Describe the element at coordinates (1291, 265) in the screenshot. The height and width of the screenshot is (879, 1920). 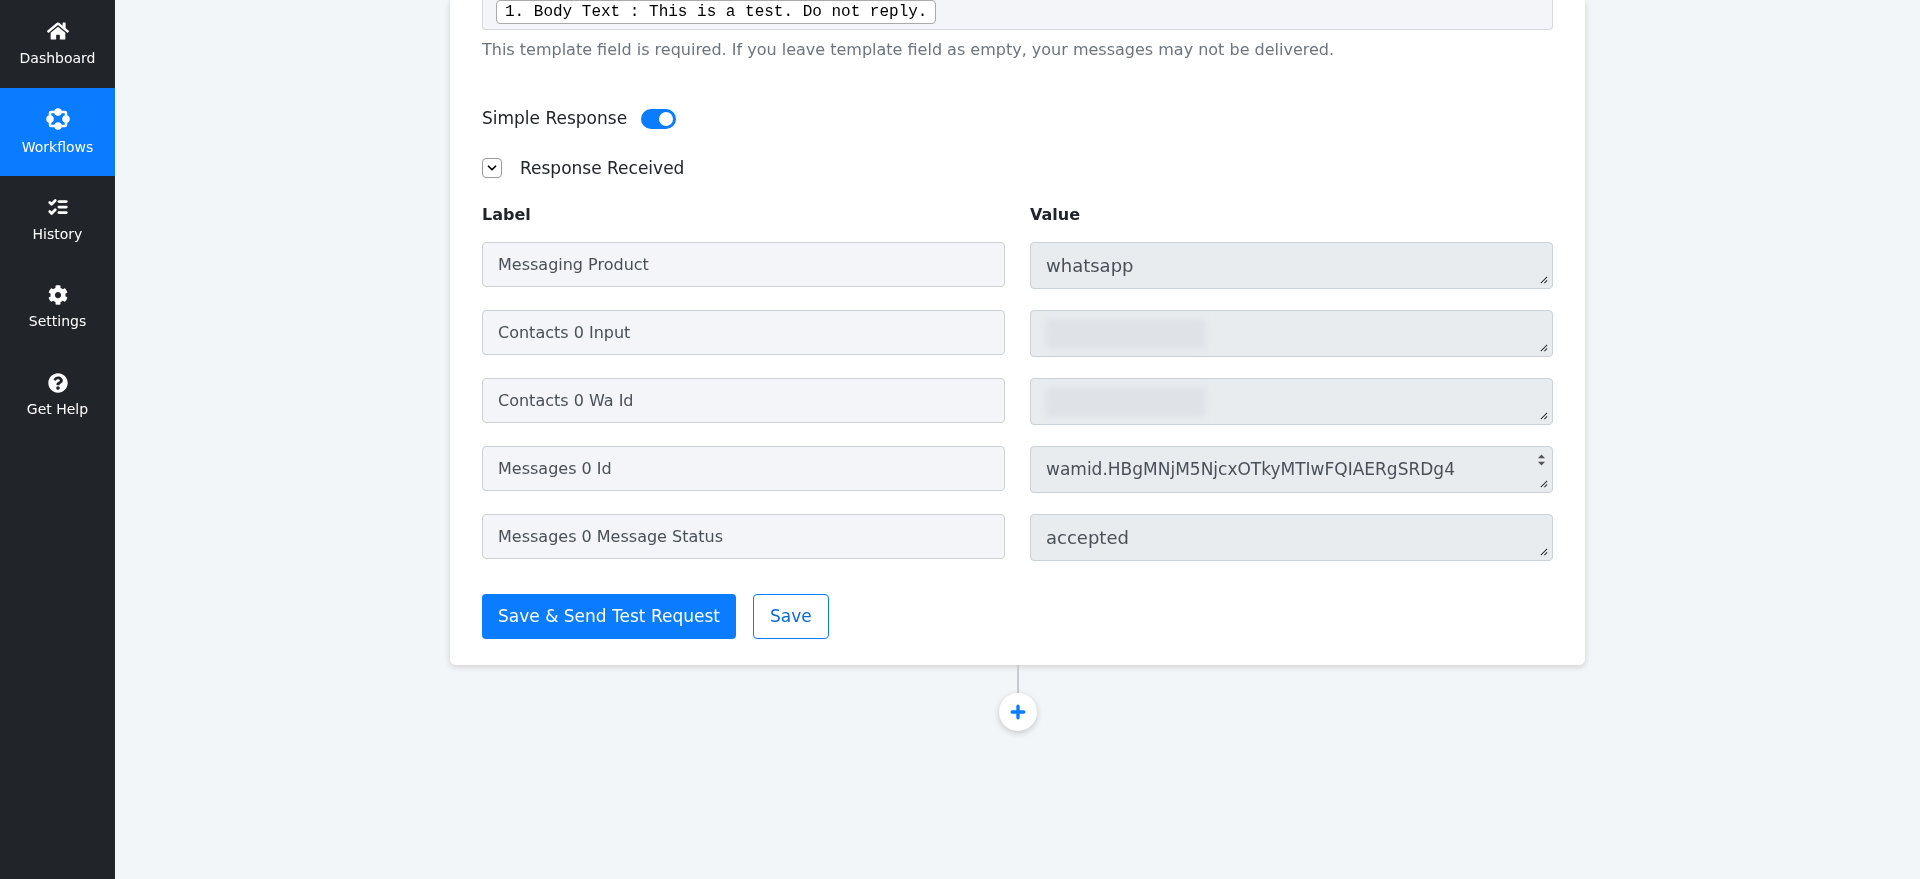
I see `value-field: whatsapp` at that location.